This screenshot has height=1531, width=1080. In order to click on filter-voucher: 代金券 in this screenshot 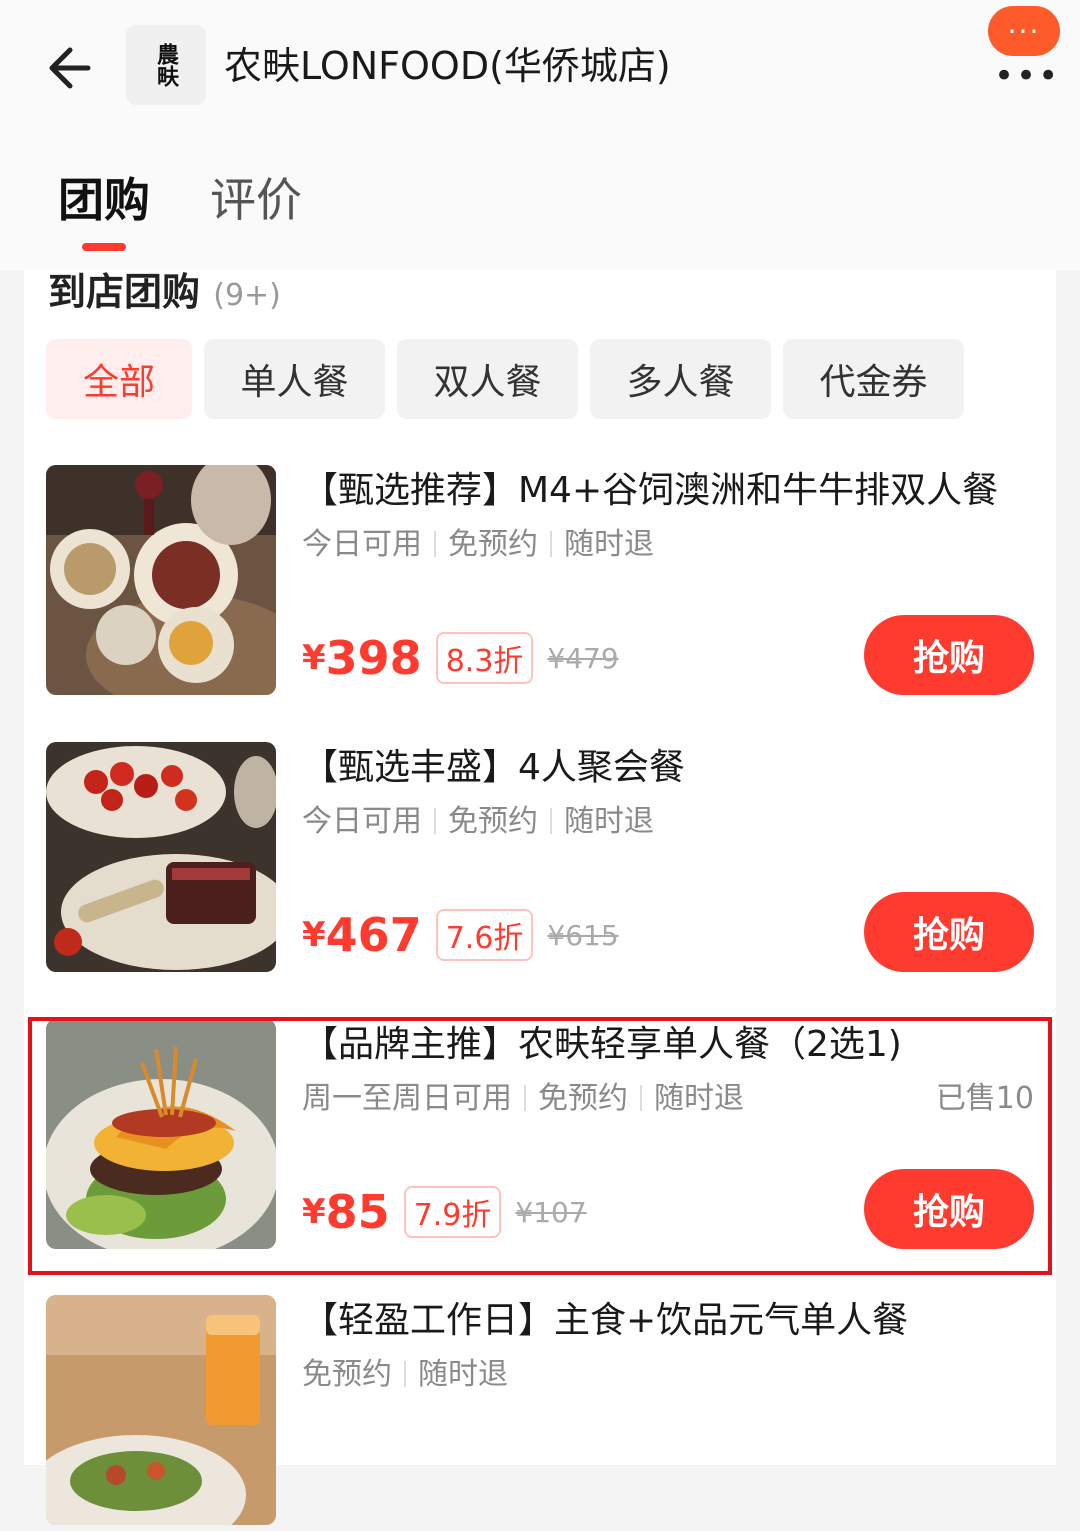, I will do `click(873, 379)`.